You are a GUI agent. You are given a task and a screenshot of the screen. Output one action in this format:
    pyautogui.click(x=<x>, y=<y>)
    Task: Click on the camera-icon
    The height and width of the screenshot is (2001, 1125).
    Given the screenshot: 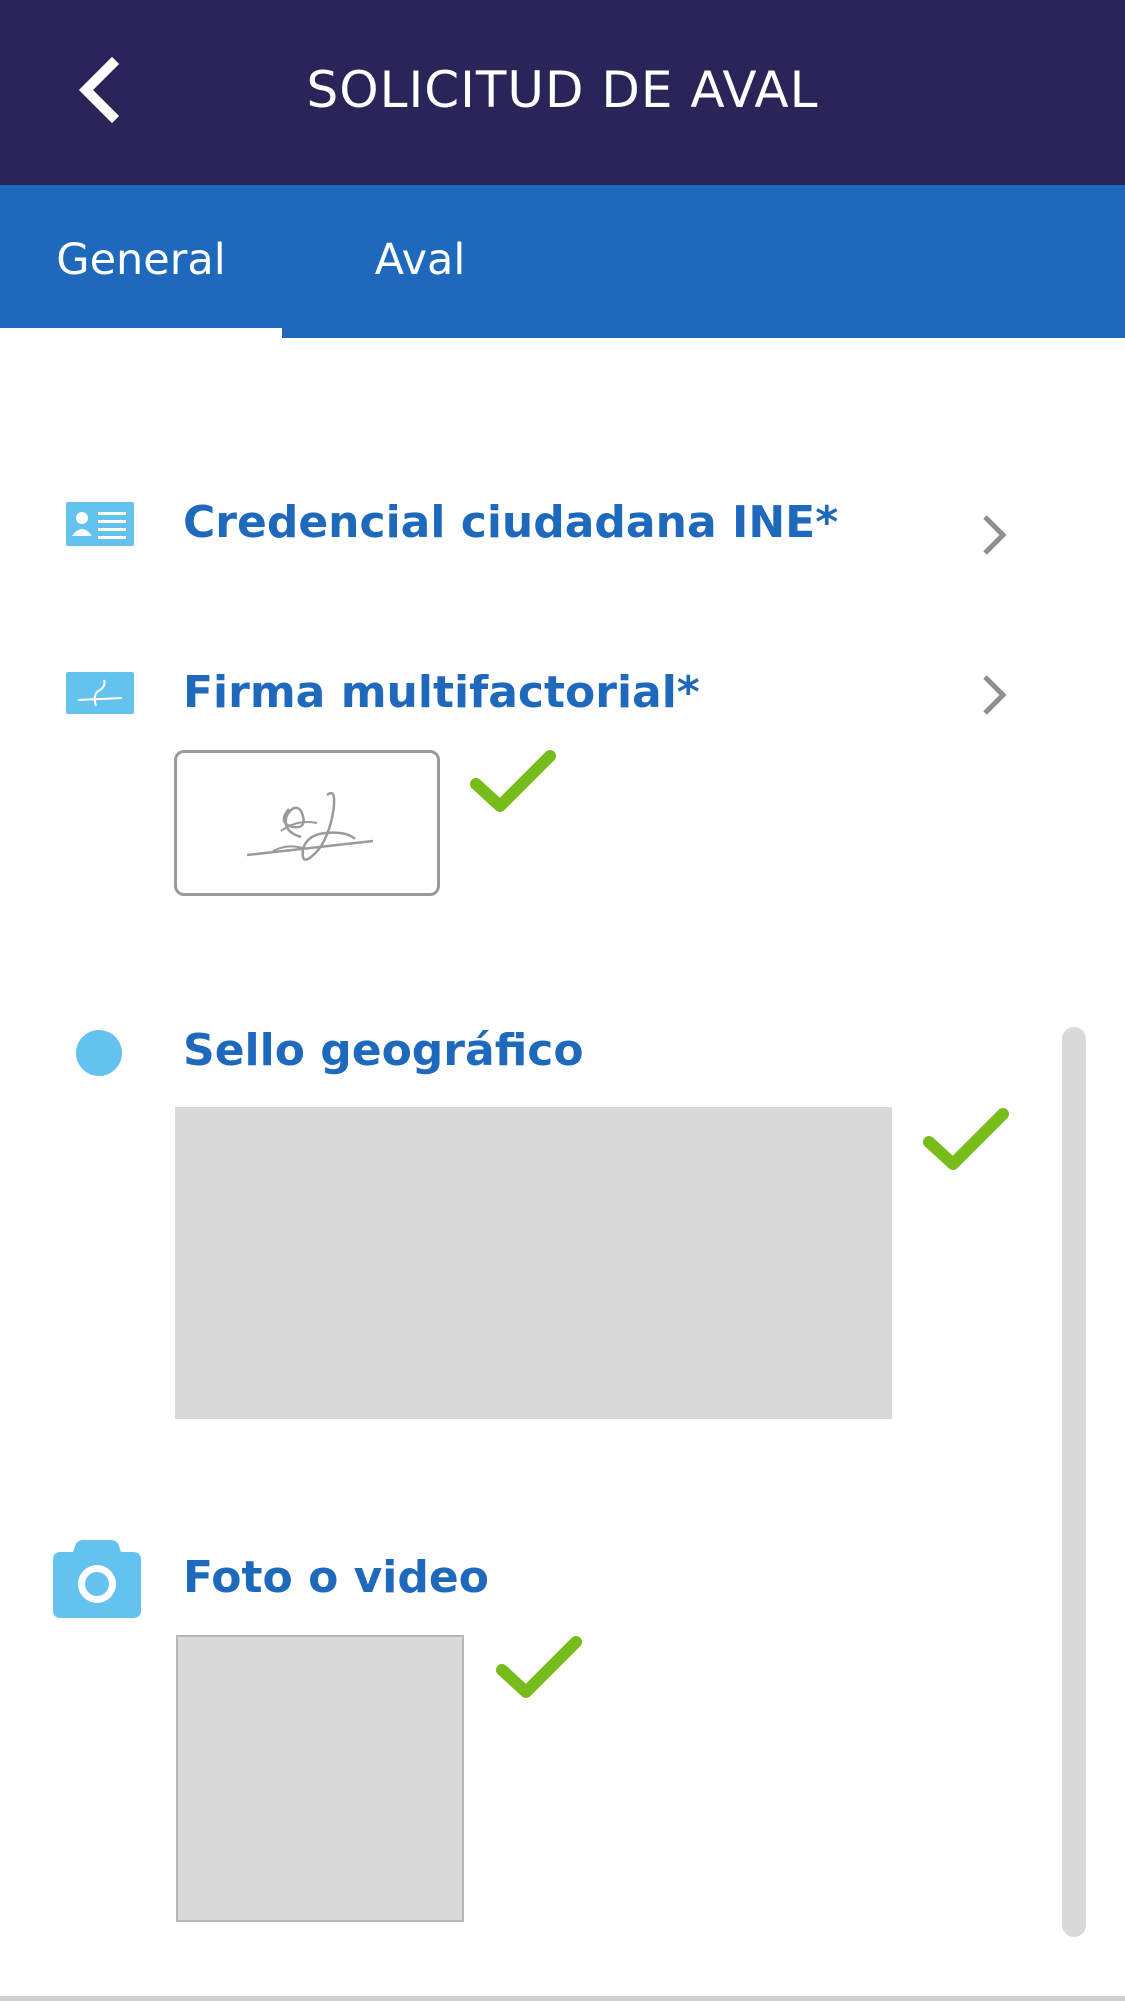 What is the action you would take?
    pyautogui.click(x=97, y=1581)
    